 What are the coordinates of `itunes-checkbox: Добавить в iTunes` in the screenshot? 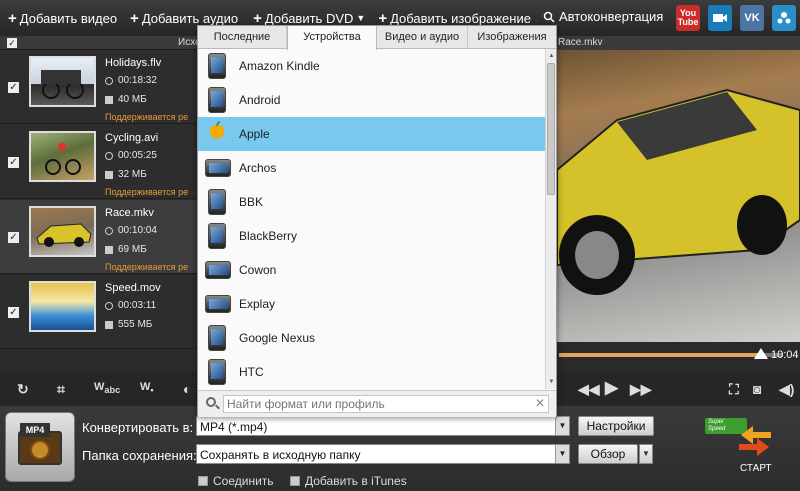 It's located at (348, 481).